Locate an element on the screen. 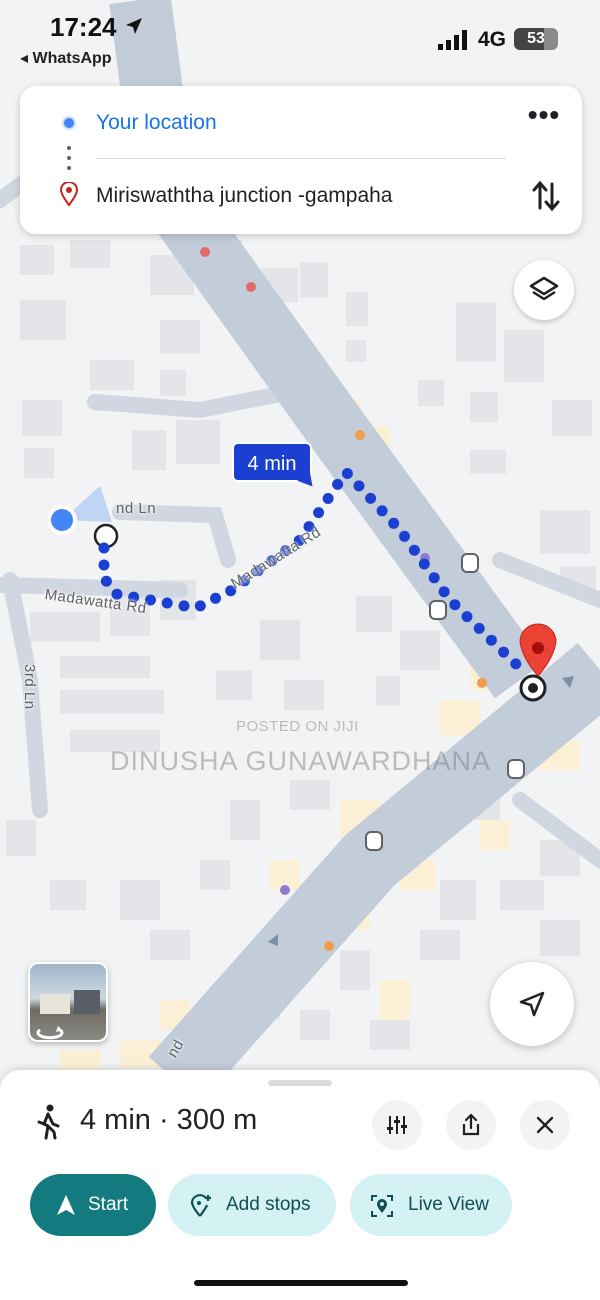 This screenshot has height=1300, width=600. add-stop-pin-icon is located at coordinates (200, 1205).